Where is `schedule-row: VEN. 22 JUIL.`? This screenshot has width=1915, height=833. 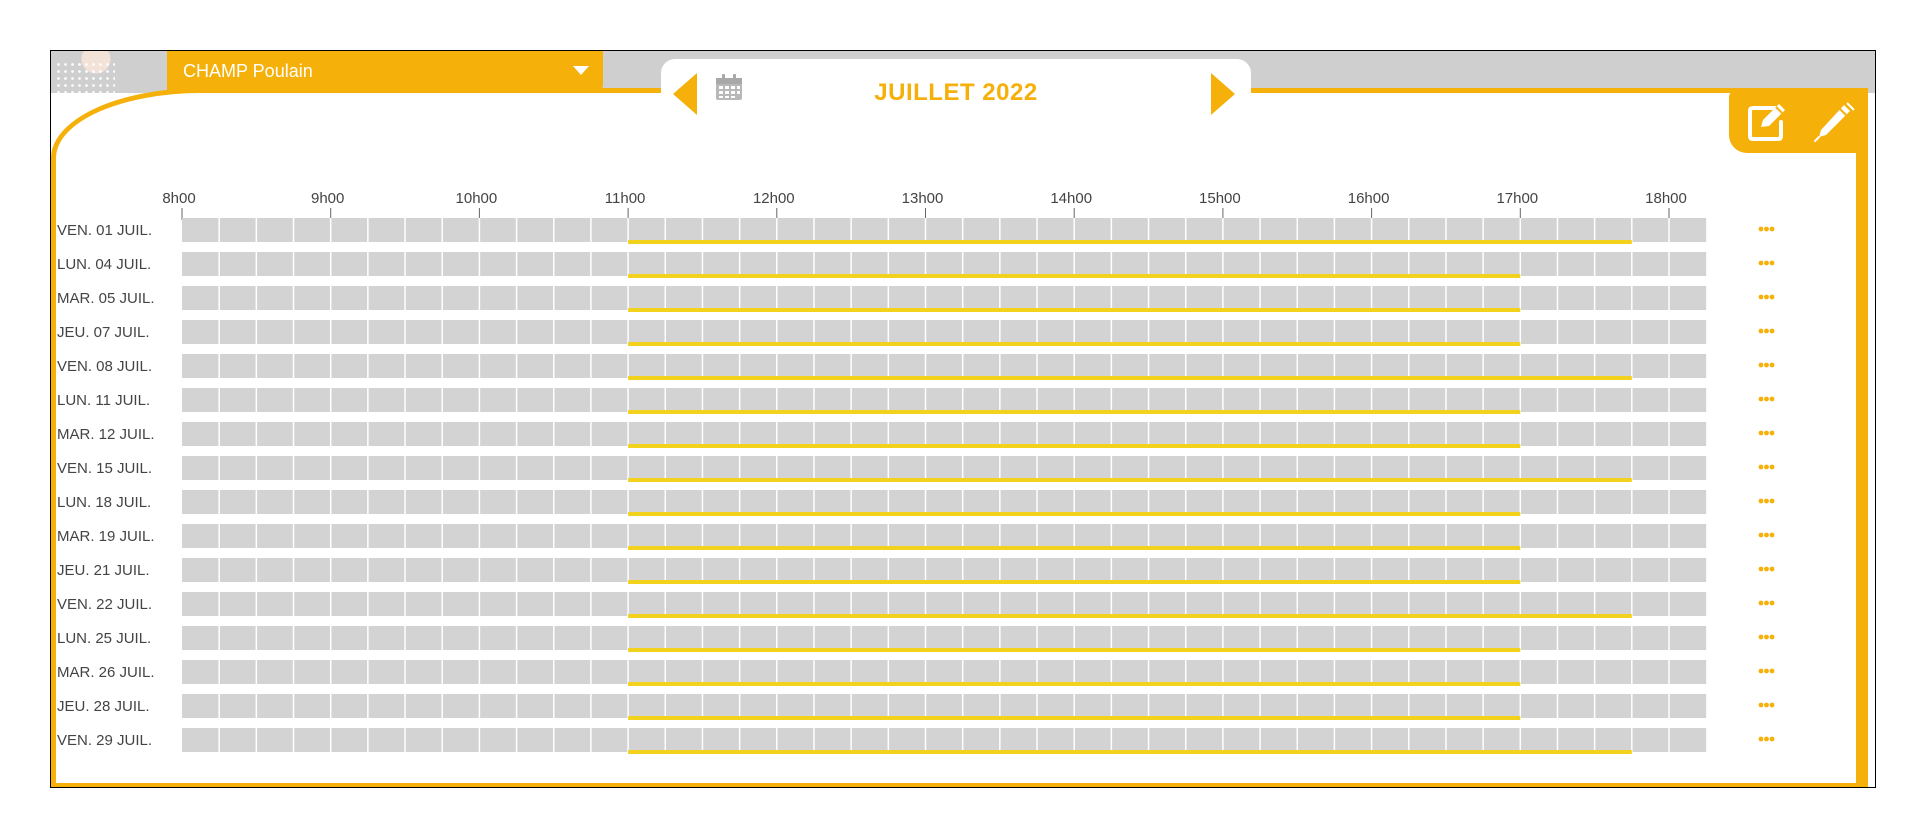 schedule-row: VEN. 22 JUIL. is located at coordinates (916, 605).